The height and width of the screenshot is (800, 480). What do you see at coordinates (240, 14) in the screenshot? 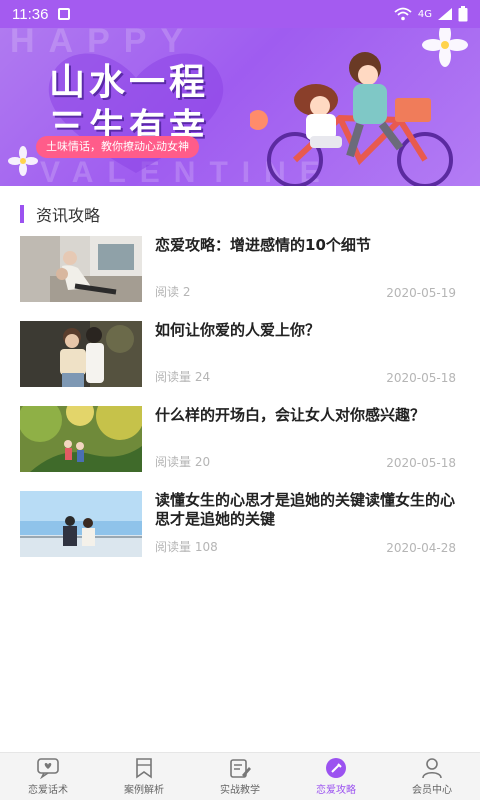
I see `status-bar: 11:36 4G` at bounding box center [240, 14].